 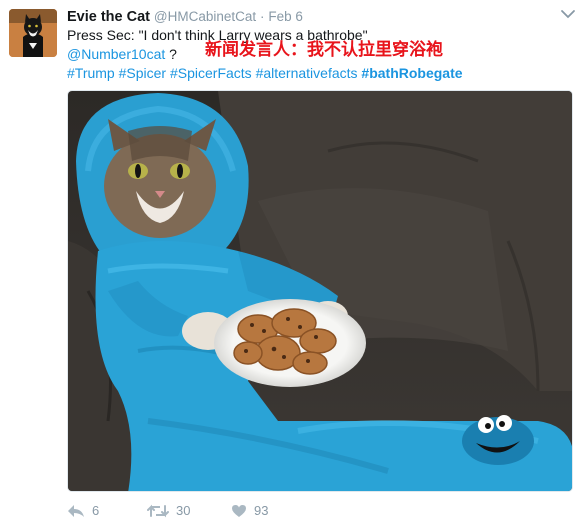 I want to click on hashtag-link: #Trump, so click(x=91, y=73).